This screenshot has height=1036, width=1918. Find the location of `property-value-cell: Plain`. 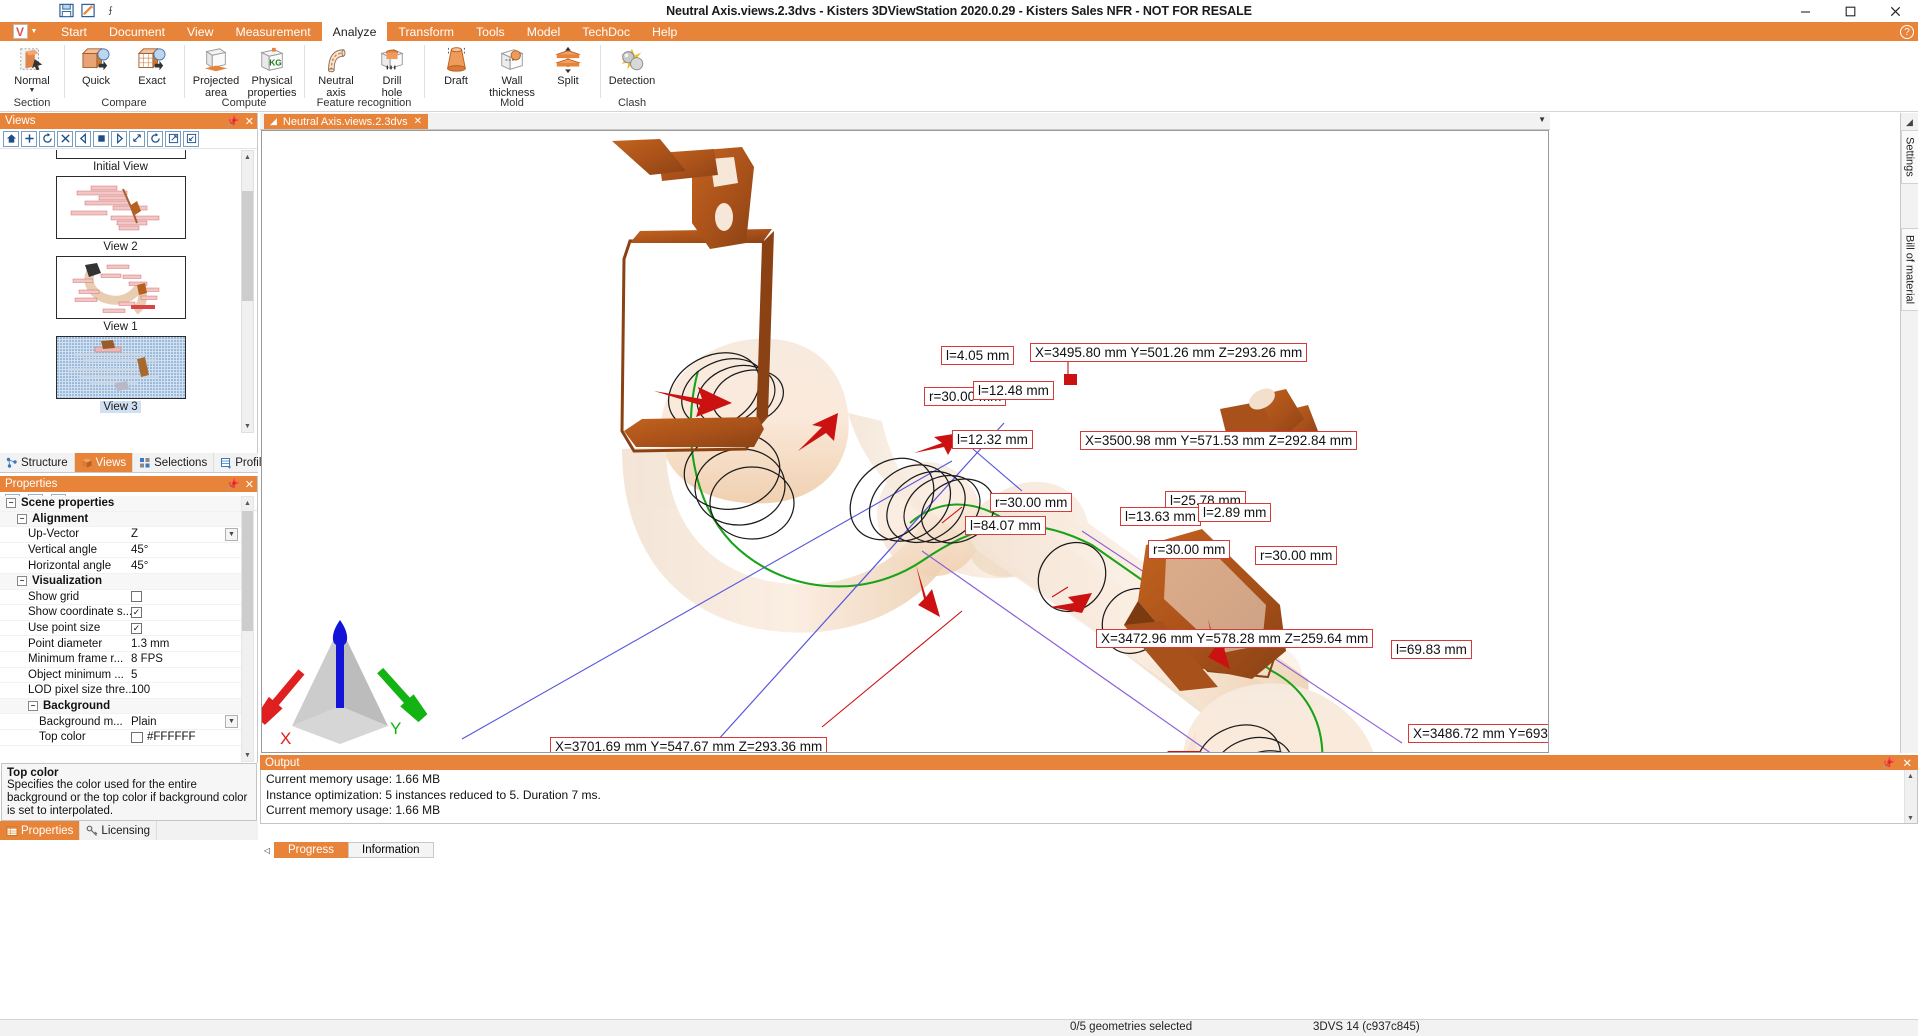

property-value-cell: Plain is located at coordinates (144, 722).